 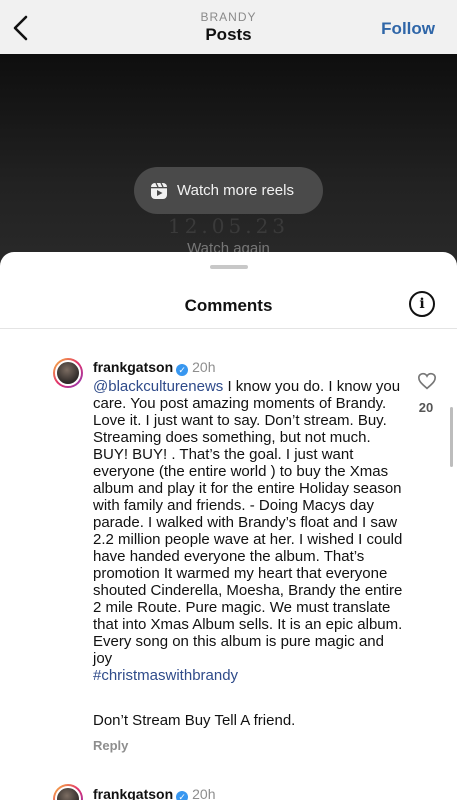 I want to click on comment-hashtag: #christmaswithbrandy, so click(x=165, y=675).